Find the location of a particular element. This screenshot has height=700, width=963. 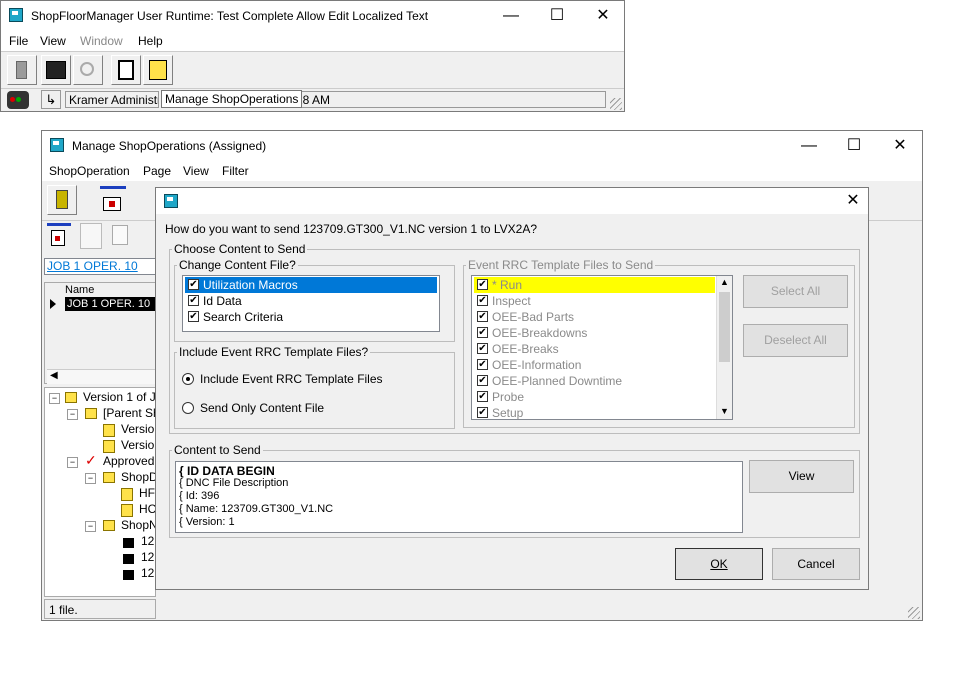

event-file-item: ✔ Probe is located at coordinates (594, 397).